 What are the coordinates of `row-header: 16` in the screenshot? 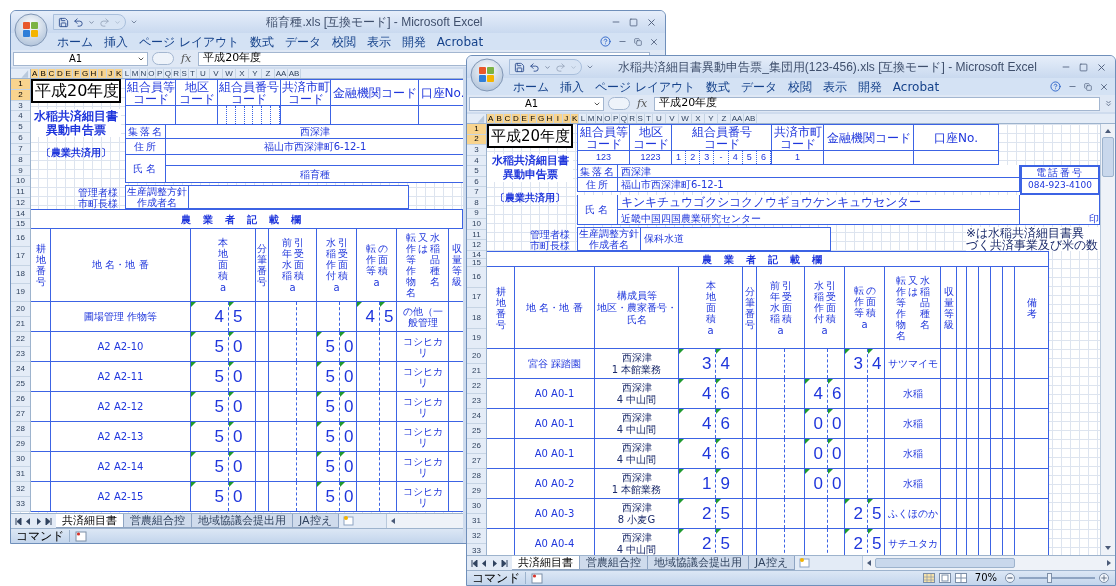 It's located at (20, 238).